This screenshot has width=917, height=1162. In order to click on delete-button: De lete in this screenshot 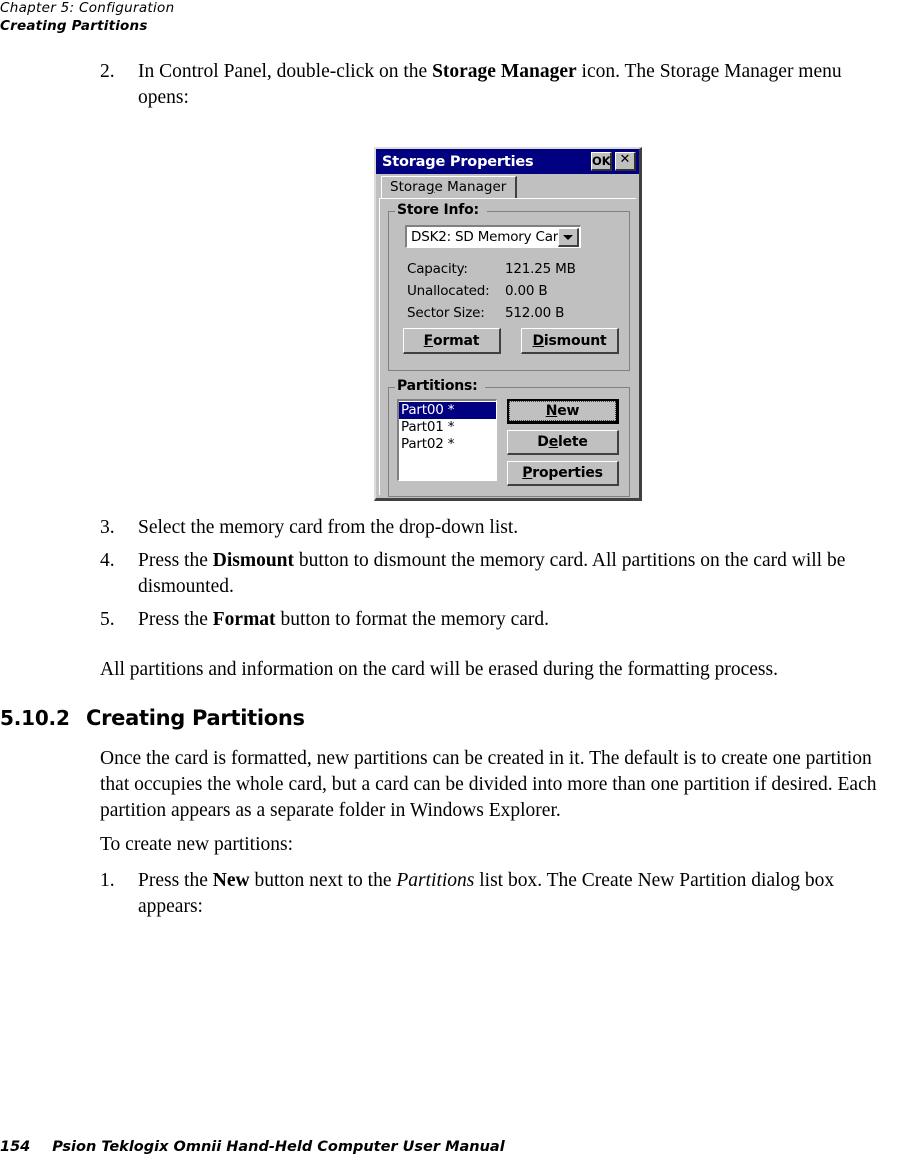, I will do `click(563, 442)`.